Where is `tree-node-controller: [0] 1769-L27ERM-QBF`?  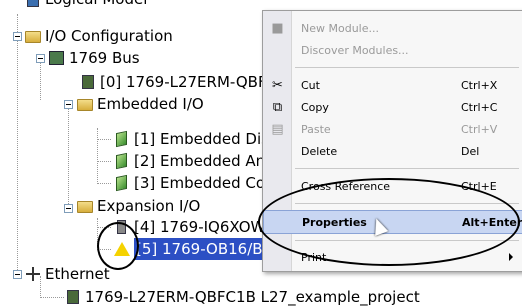
tree-node-controller: [0] 1769-L27ERM-QBF is located at coordinates (173, 82).